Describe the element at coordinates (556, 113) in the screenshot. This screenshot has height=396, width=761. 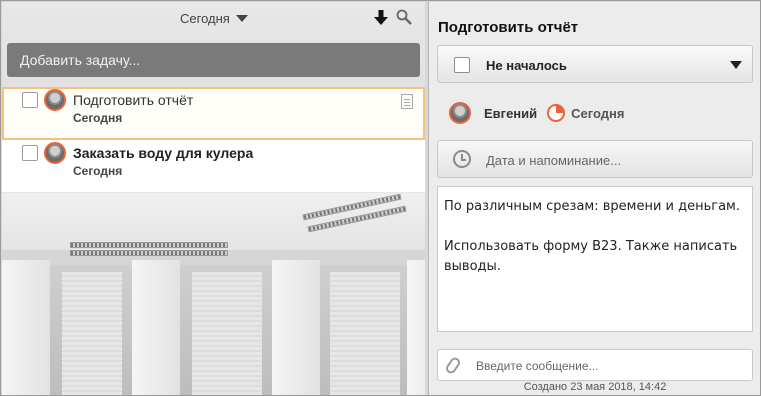
I see `due-date-icon` at that location.